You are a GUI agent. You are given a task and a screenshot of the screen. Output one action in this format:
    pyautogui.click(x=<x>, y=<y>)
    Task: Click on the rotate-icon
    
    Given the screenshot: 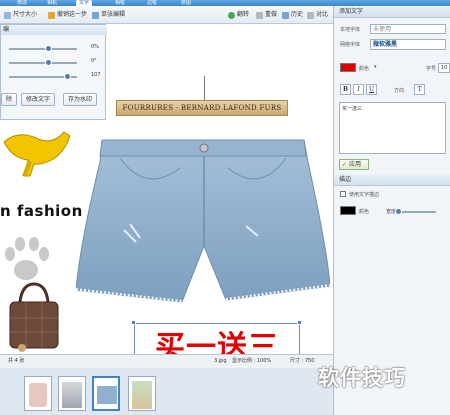 What is the action you would take?
    pyautogui.click(x=231, y=15)
    